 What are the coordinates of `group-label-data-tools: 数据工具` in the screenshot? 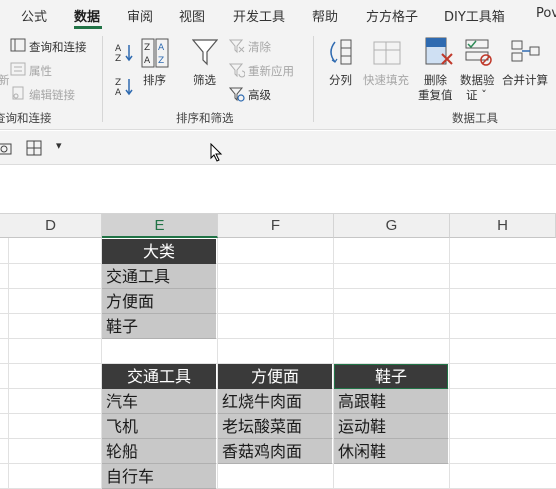 It's located at (475, 118).